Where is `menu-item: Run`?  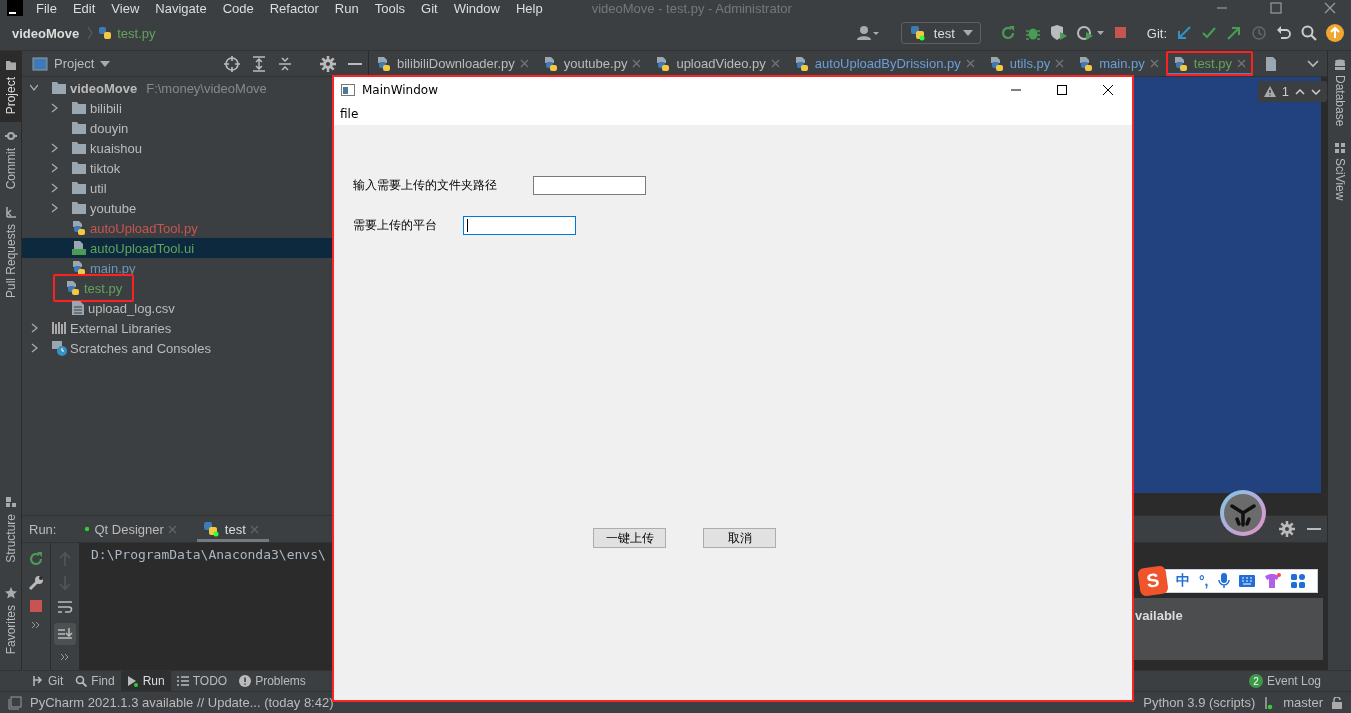
menu-item: Run is located at coordinates (346, 8).